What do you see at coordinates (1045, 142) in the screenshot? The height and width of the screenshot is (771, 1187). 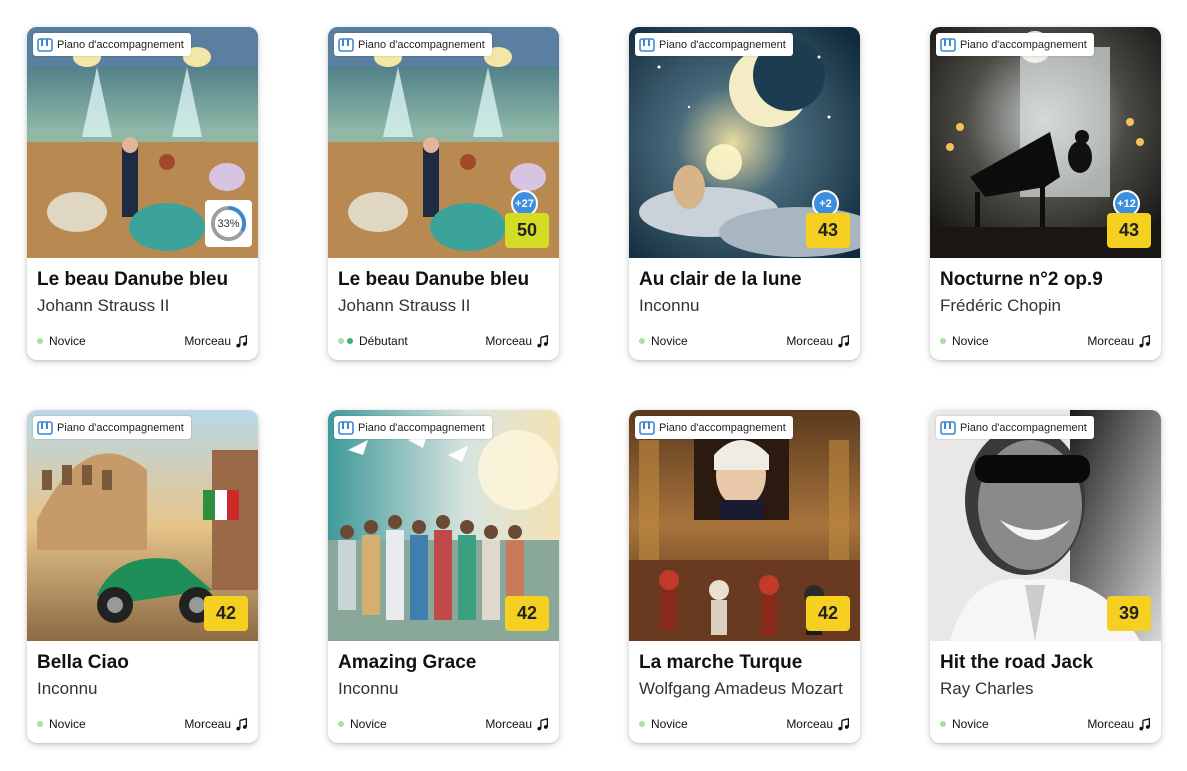 I see `song-thumbnail: Piano d'accompagnement +12 43` at bounding box center [1045, 142].